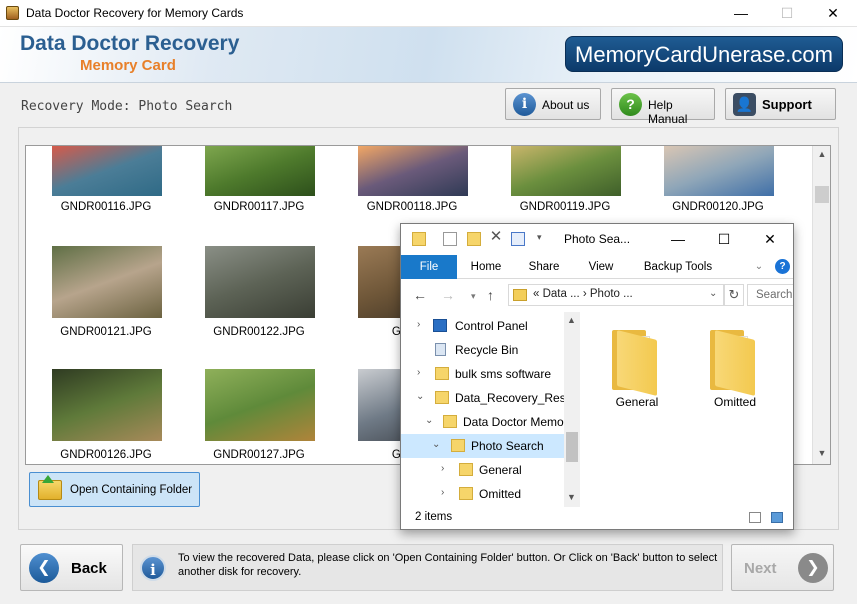 The width and height of the screenshot is (857, 604). What do you see at coordinates (553, 104) in the screenshot?
I see `about-us-button: i About us` at bounding box center [553, 104].